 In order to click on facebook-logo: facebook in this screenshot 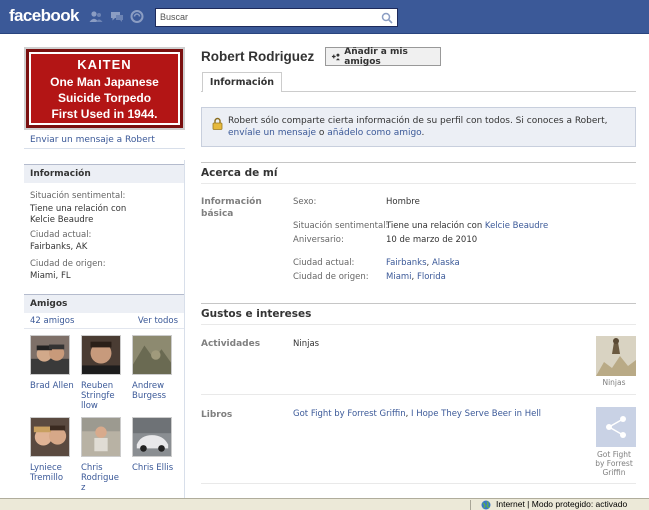, I will do `click(44, 16)`.